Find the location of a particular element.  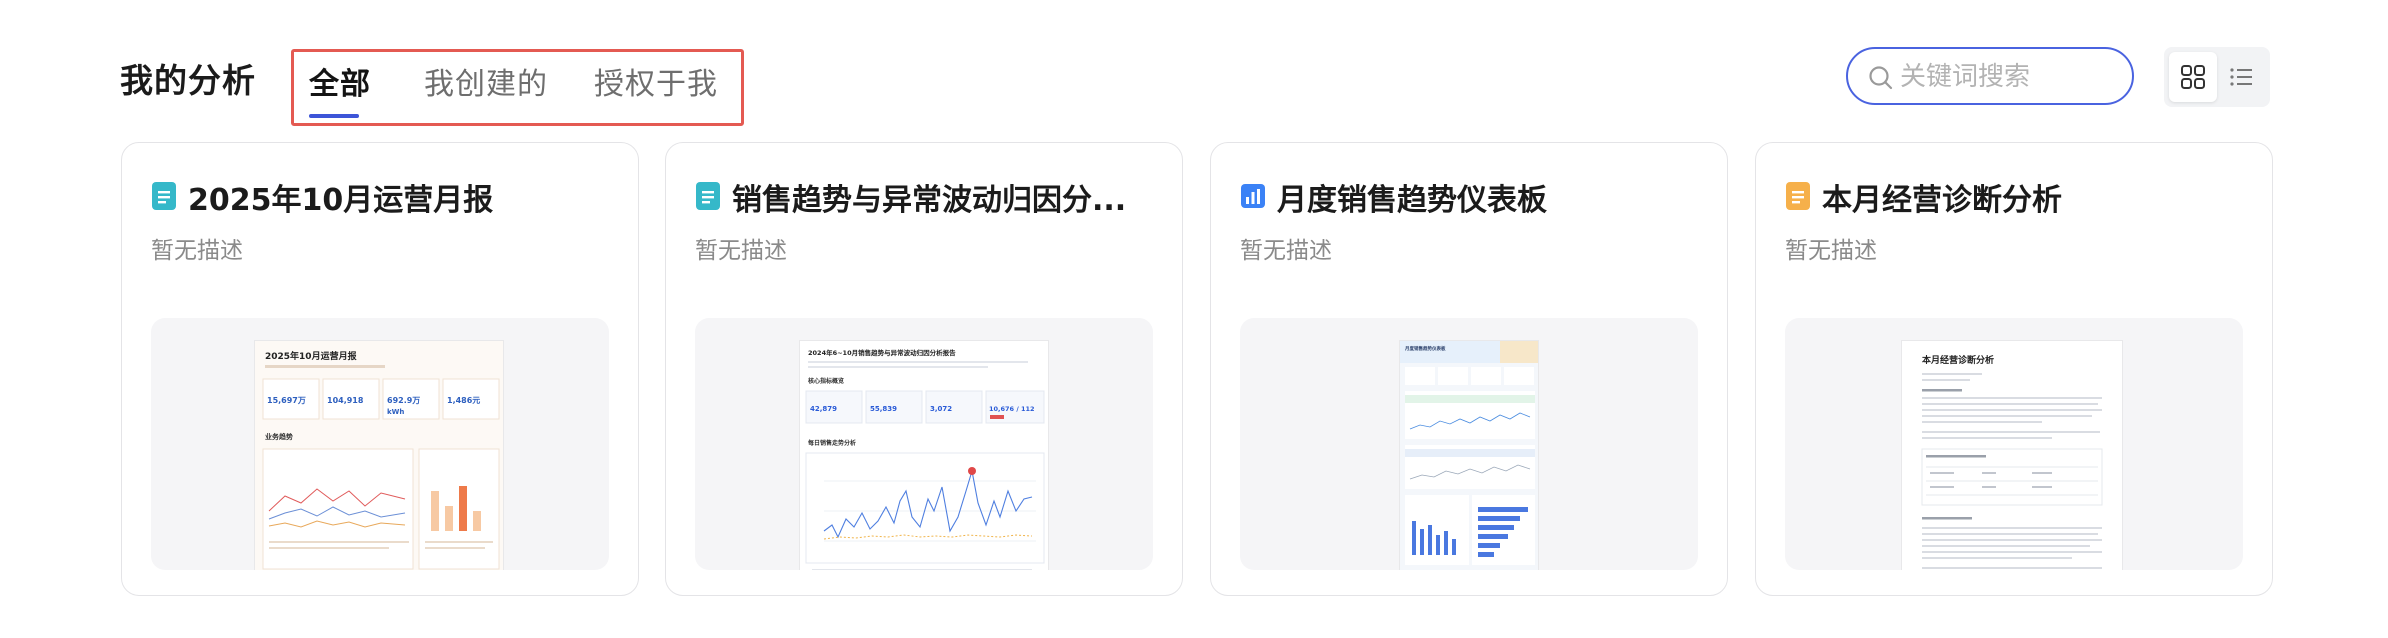

view-toggle is located at coordinates (2217, 77).